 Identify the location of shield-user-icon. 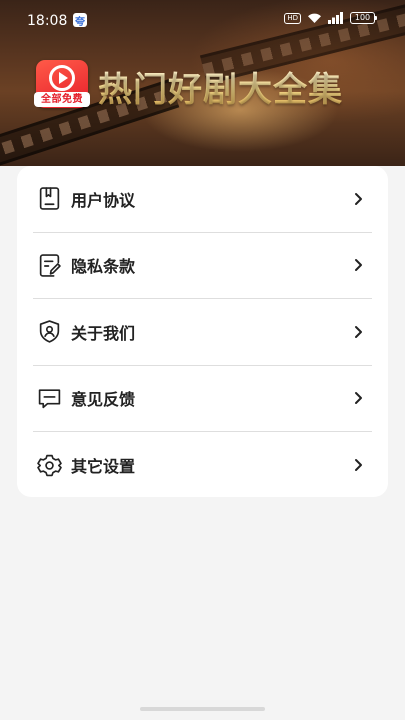
(49, 332).